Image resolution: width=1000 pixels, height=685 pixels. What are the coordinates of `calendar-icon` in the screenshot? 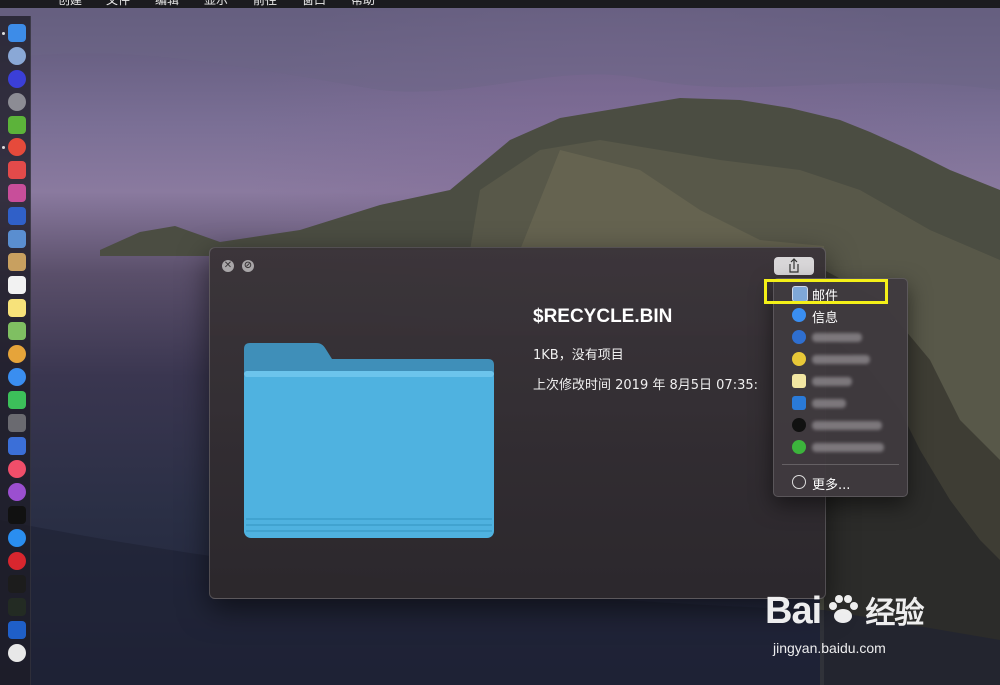 It's located at (17, 285).